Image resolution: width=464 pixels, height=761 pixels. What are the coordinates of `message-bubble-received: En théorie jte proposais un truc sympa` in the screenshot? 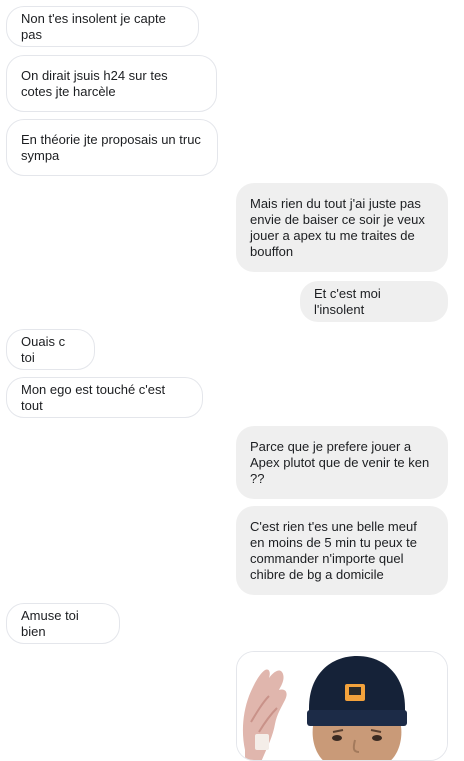 It's located at (112, 147).